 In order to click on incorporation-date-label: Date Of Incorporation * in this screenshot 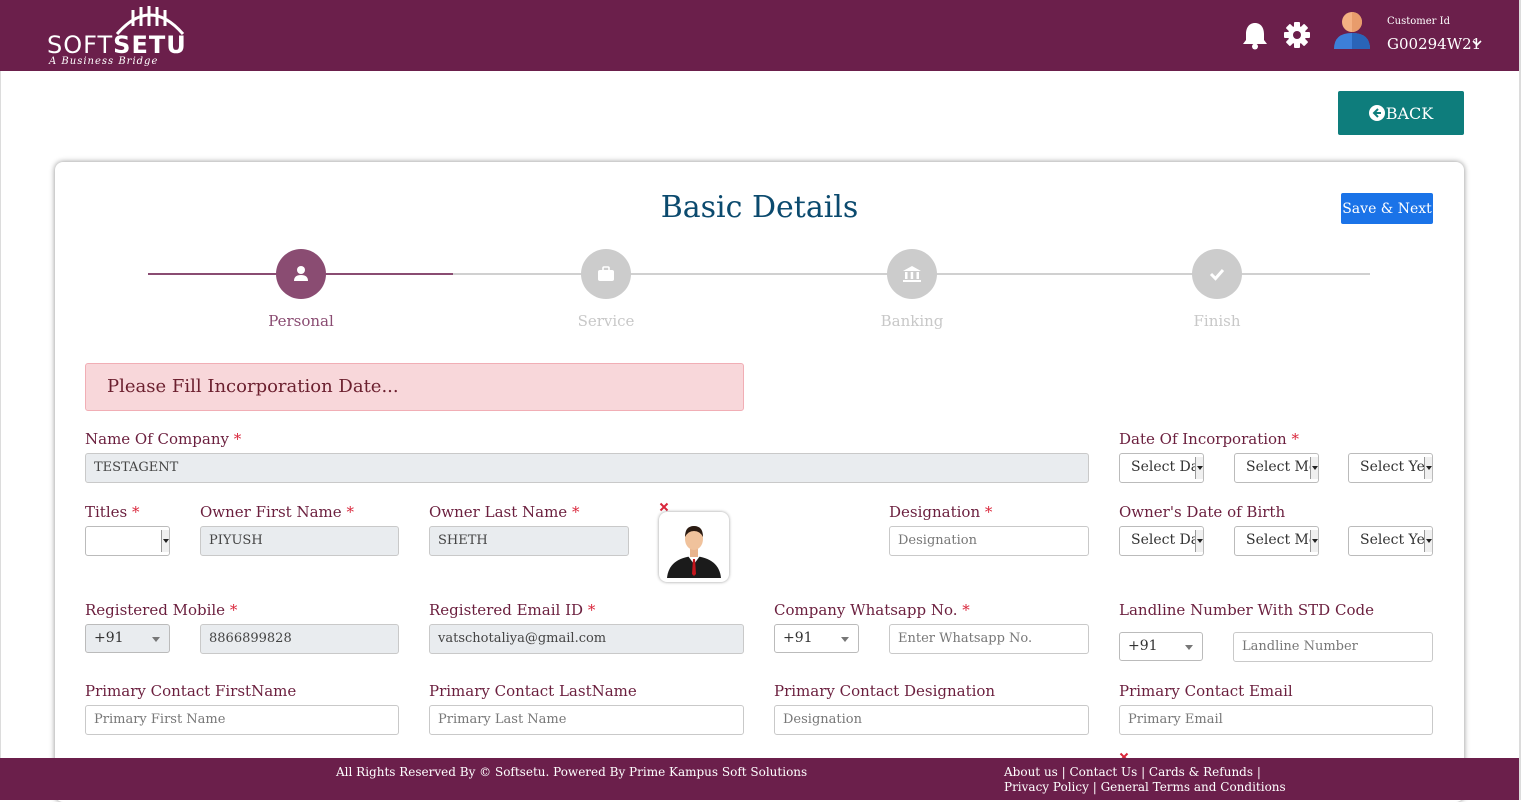, I will do `click(1209, 439)`.